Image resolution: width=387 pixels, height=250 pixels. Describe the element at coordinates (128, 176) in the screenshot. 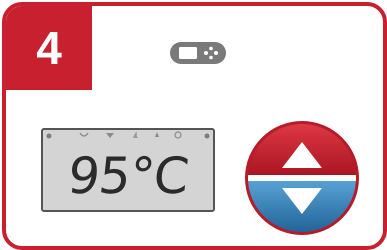

I see `temperature-readout: 95°C` at that location.